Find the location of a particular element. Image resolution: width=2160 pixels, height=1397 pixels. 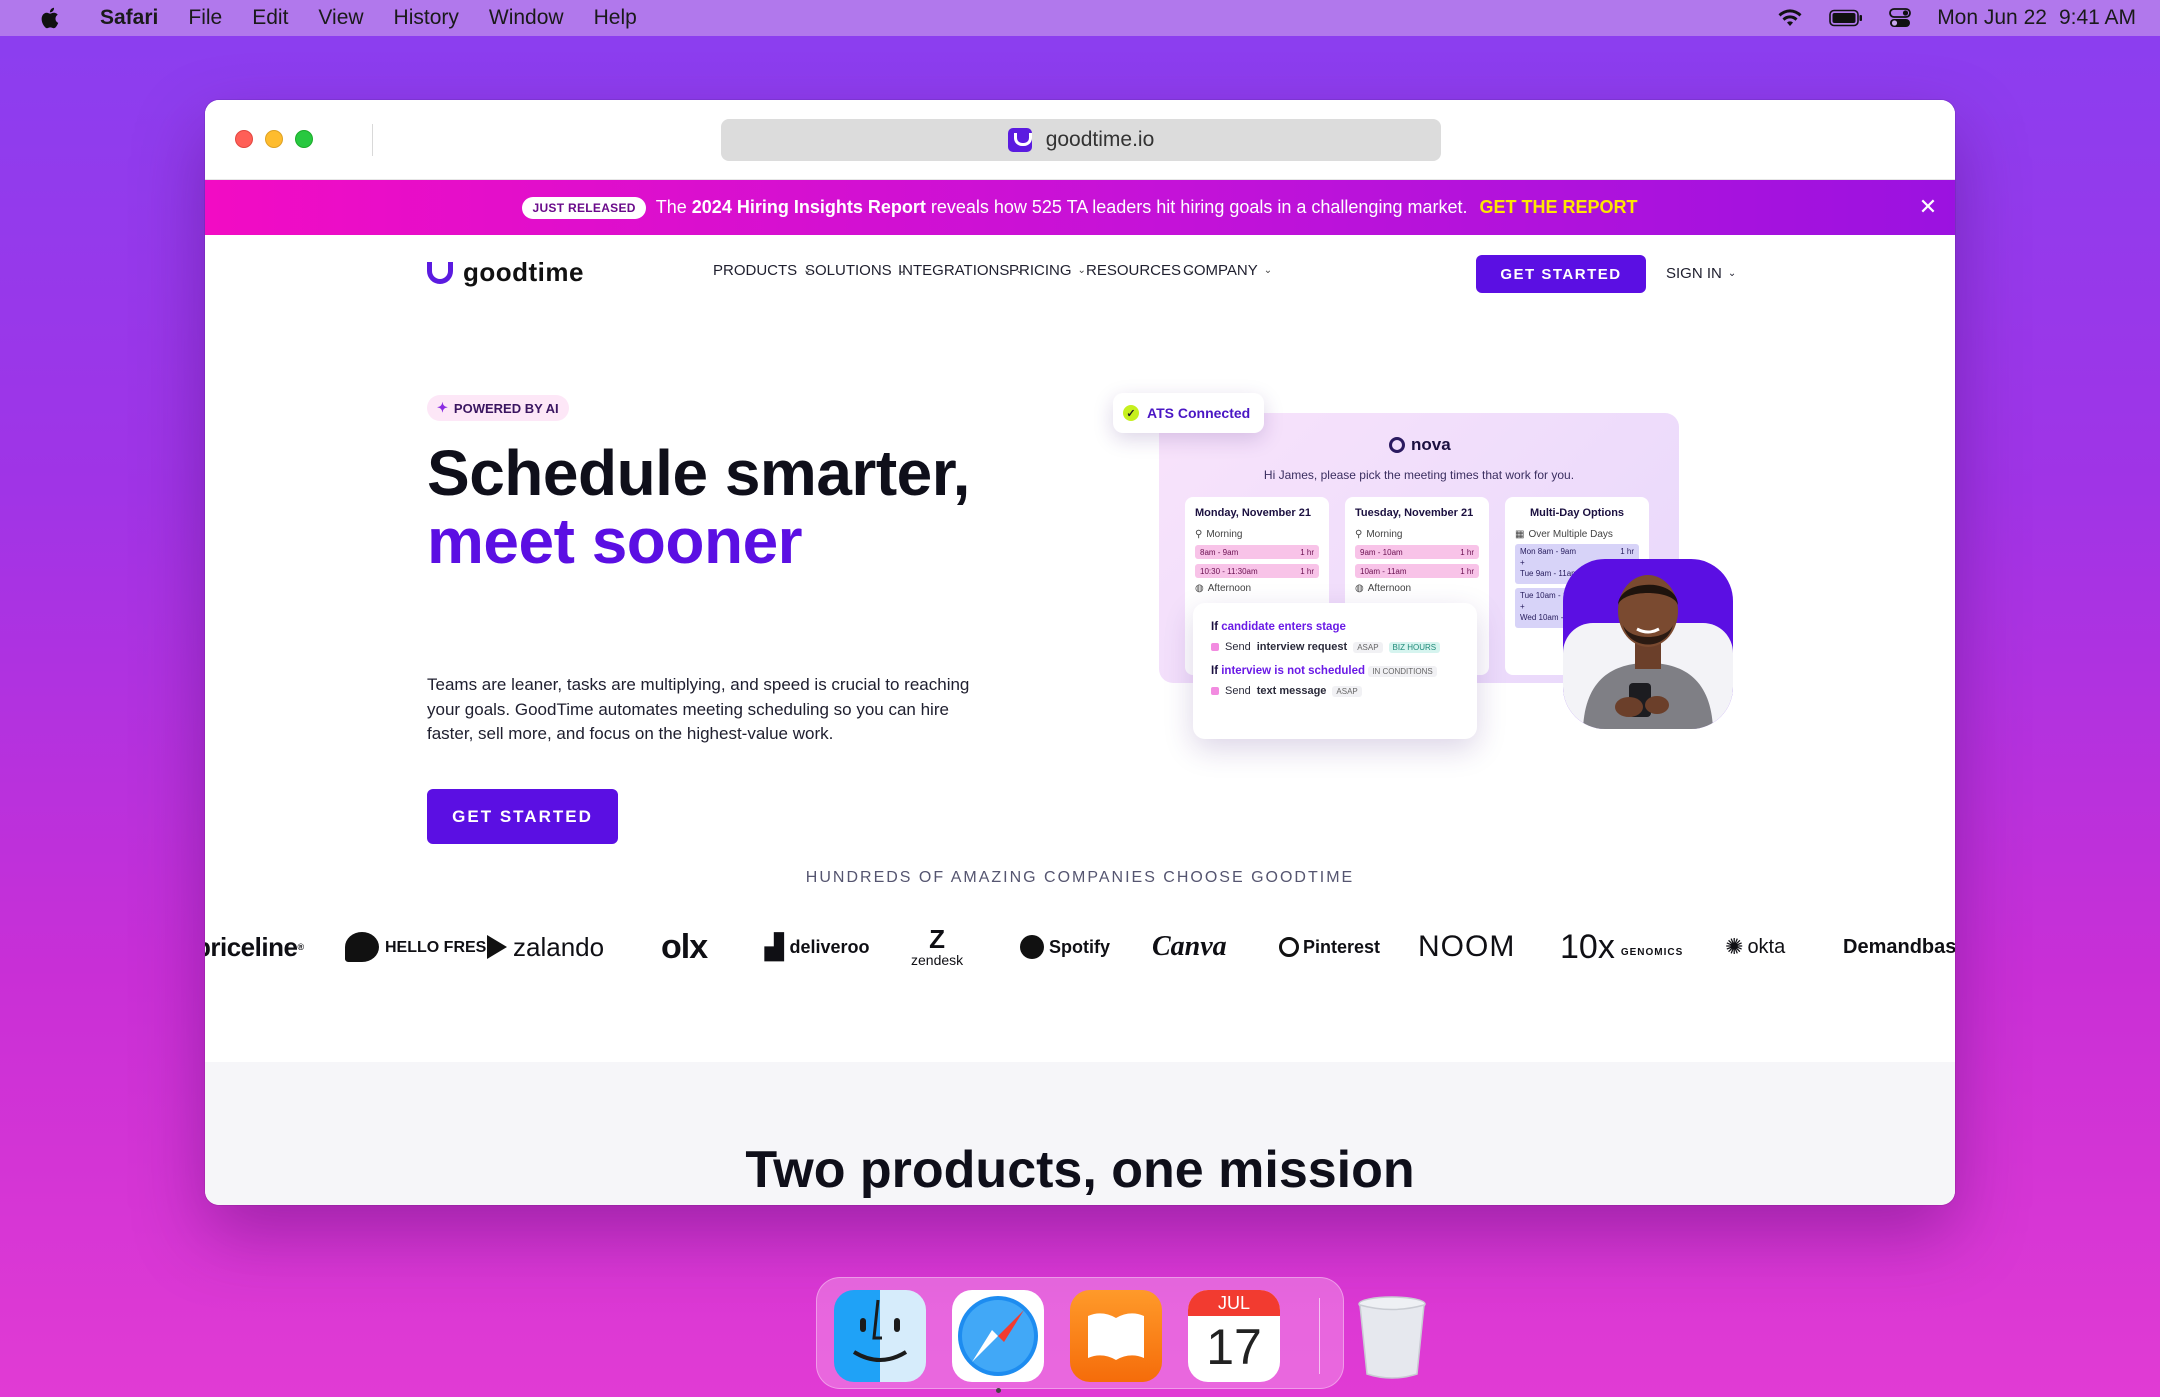

10x-logo-text: 10x is located at coordinates (1587, 946).